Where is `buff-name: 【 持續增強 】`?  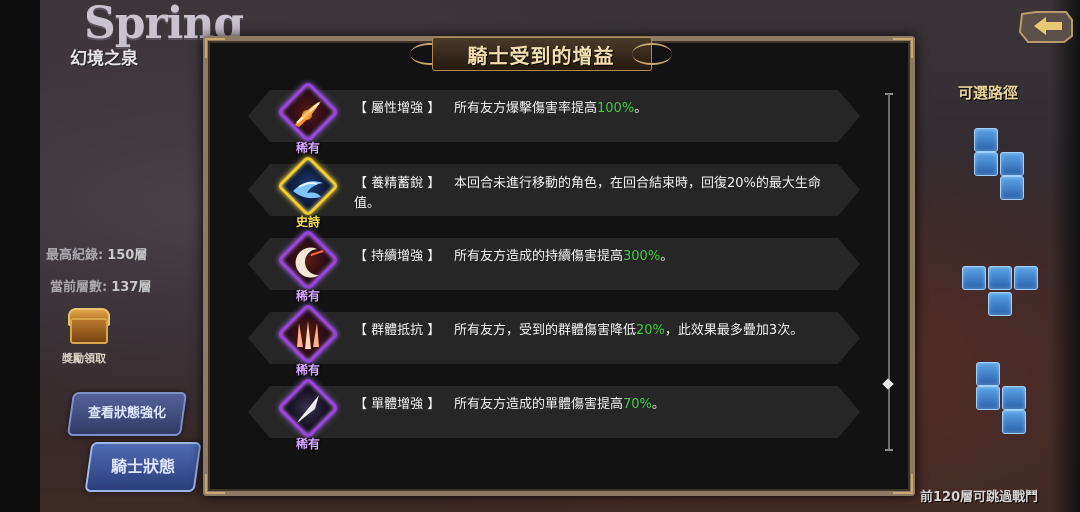
buff-name: 【 持續增強 】 is located at coordinates (397, 256).